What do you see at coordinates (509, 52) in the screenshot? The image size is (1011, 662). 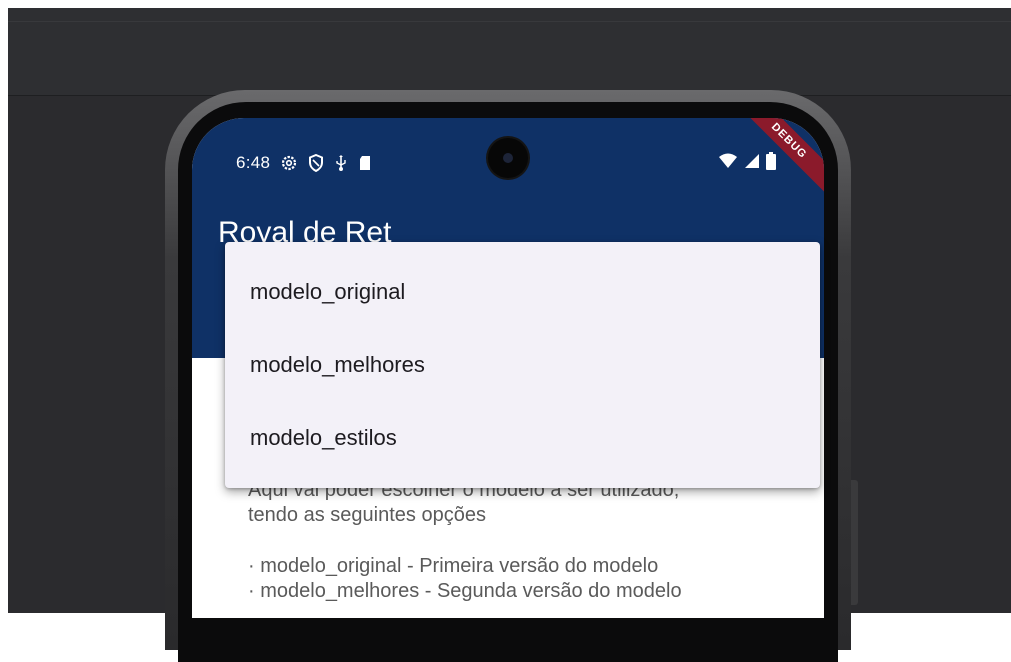 I see `emulator-toolbar` at bounding box center [509, 52].